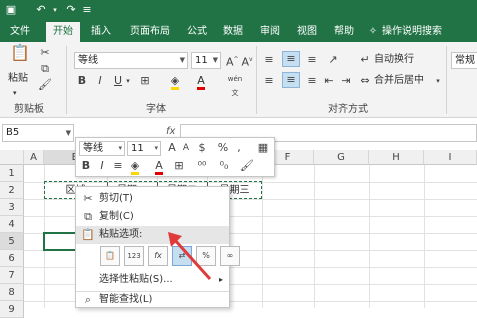 The image size is (477, 318). What do you see at coordinates (150, 32) in the screenshot?
I see `tab-page-layout: 页面布局` at bounding box center [150, 32].